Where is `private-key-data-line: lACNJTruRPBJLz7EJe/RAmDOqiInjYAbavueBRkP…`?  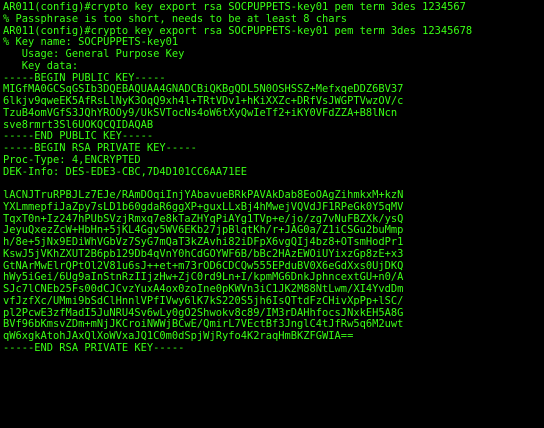
private-key-data-line: lACNJTruRPBJLz7EJe/RAmDOqiInjYAbavueBRkP… is located at coordinates (203, 195).